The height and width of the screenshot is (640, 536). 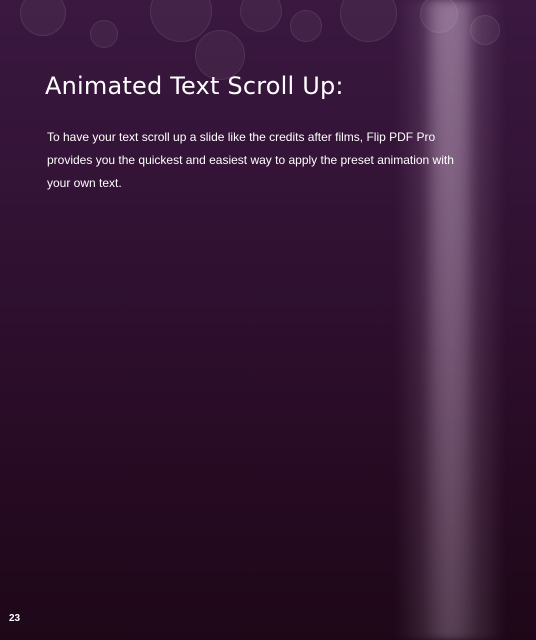 What do you see at coordinates (450, 320) in the screenshot?
I see `light-beam-highlight` at bounding box center [450, 320].